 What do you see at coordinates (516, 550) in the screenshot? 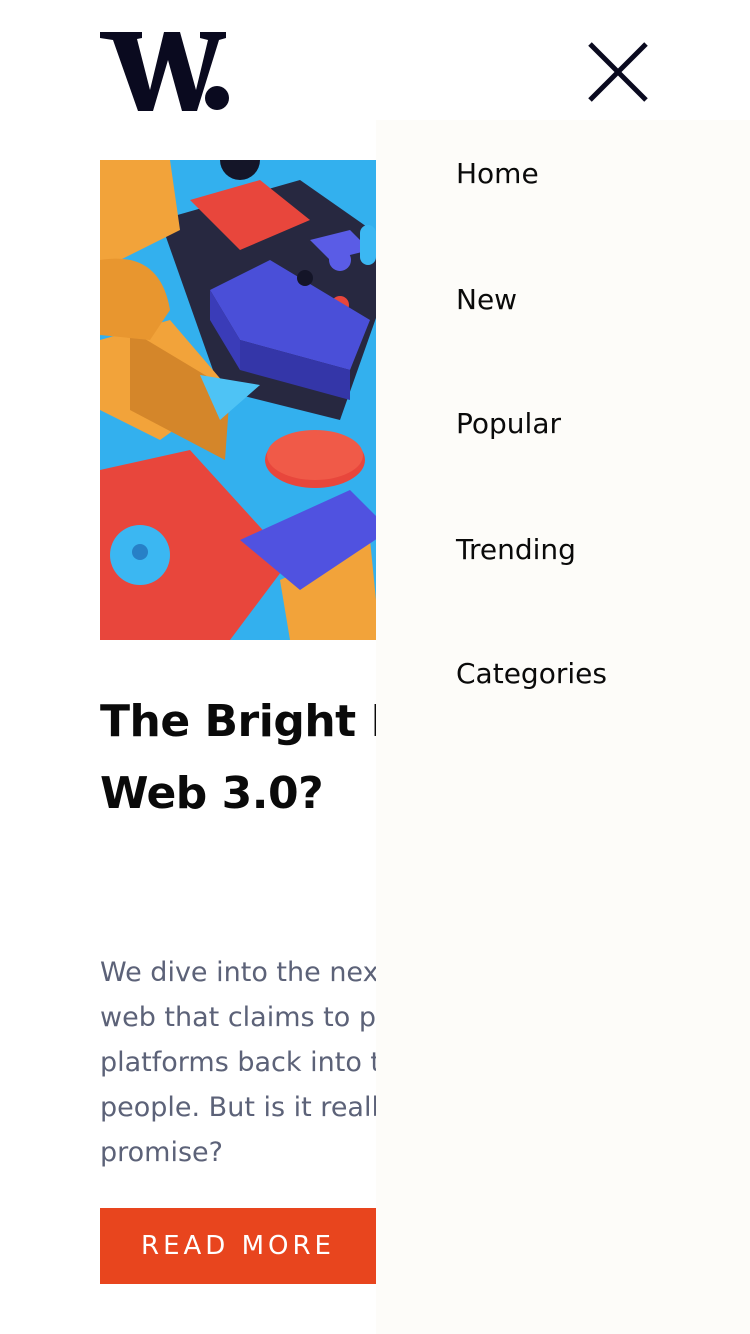
I see `nav-item-trending: Trending` at bounding box center [516, 550].